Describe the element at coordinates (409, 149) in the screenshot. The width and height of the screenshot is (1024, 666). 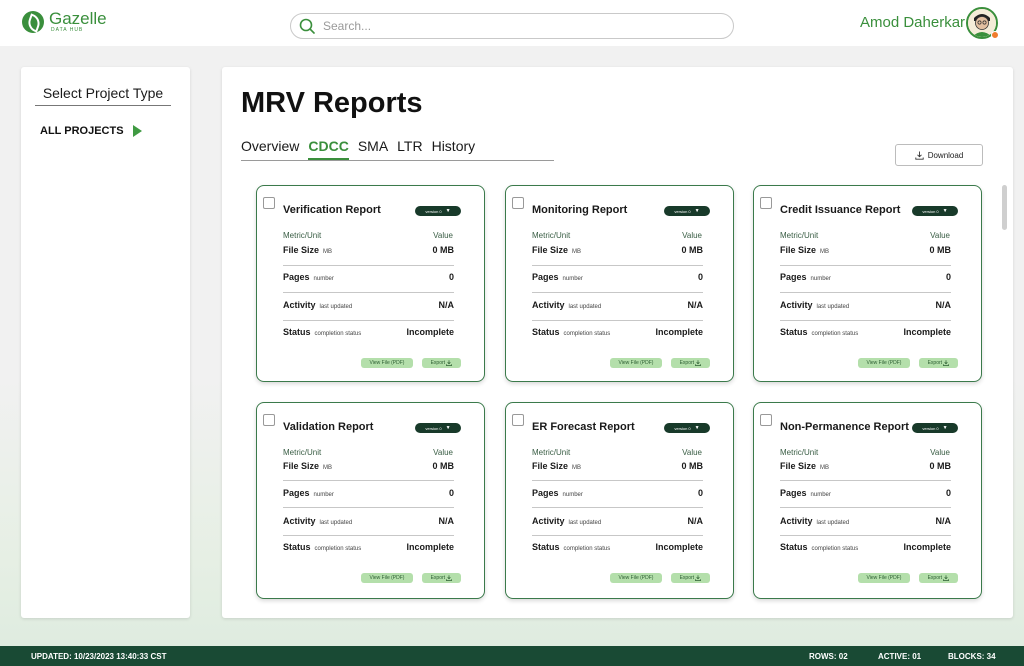
I see `tab-ltr: LTR` at that location.